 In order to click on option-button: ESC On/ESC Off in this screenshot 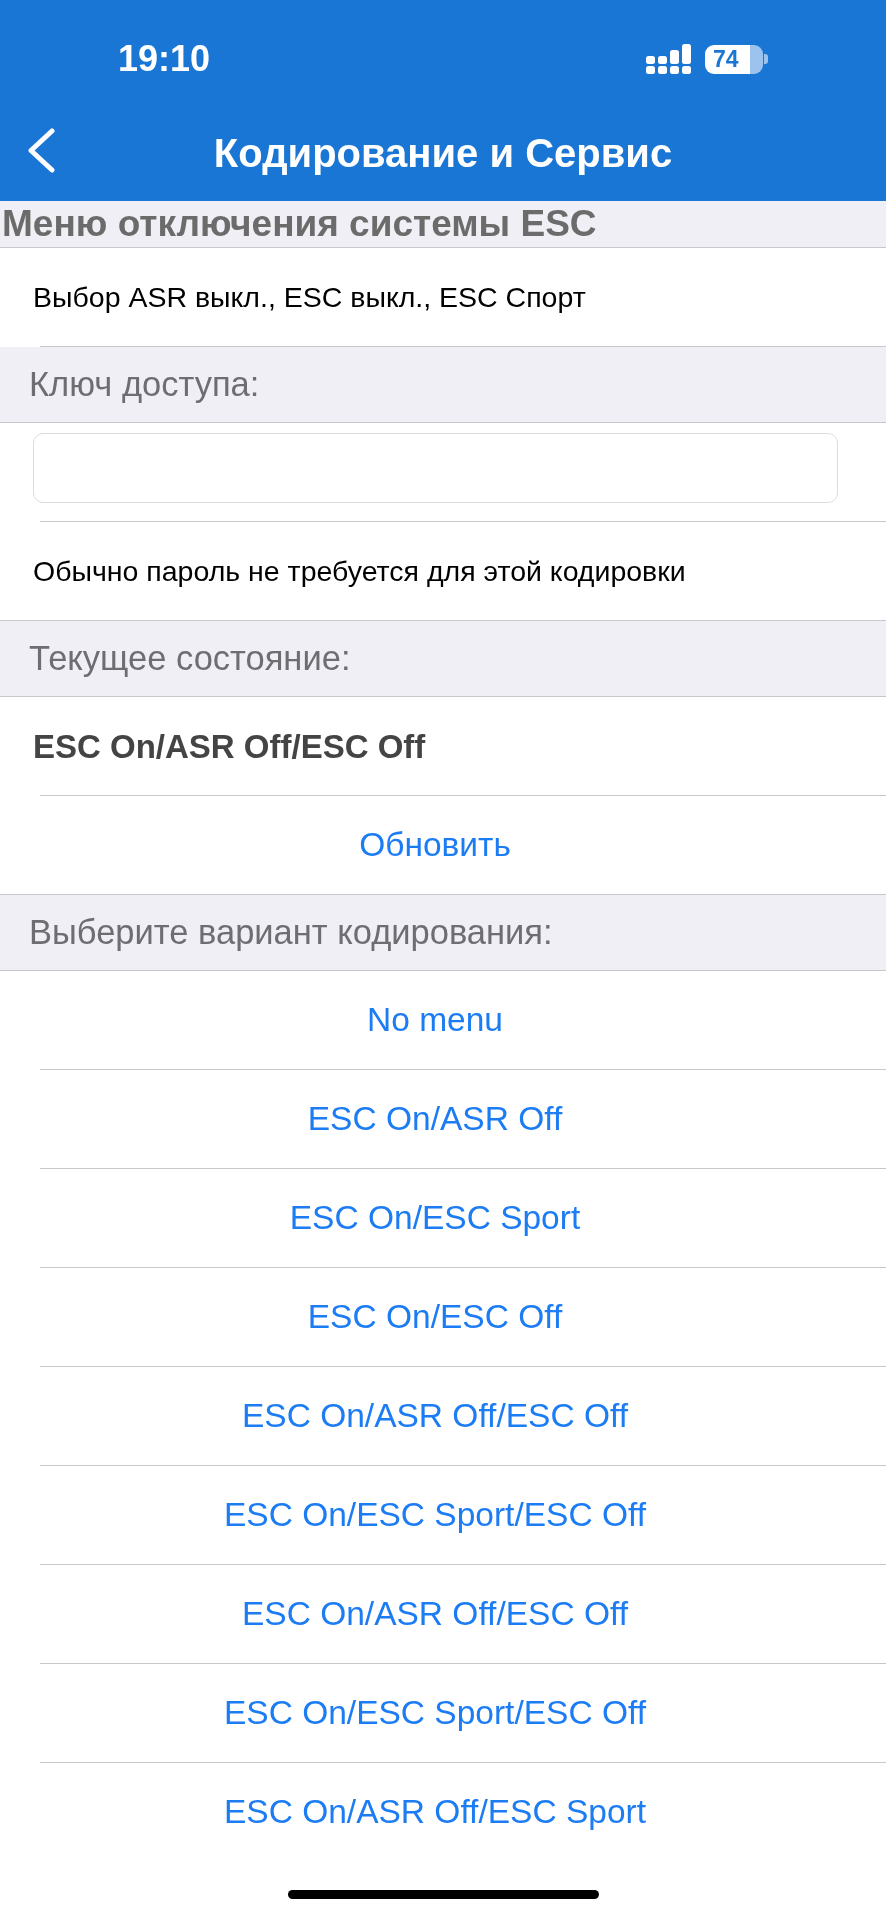, I will do `click(435, 1317)`.